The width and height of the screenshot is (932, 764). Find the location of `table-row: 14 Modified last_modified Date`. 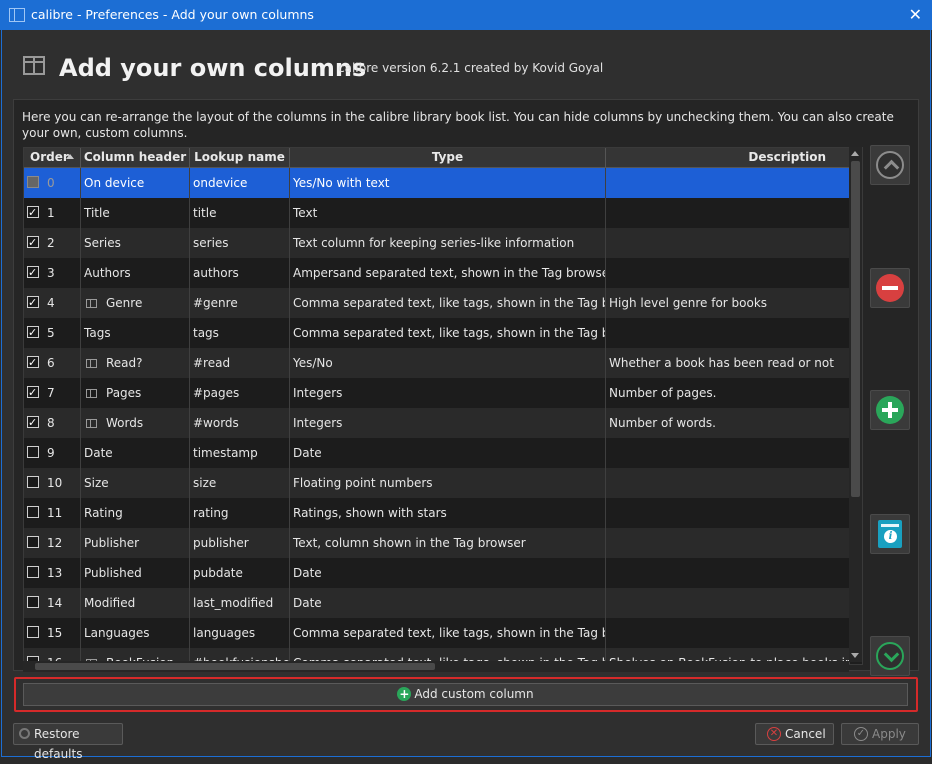

table-row: 14 Modified last_modified Date is located at coordinates (437, 603).